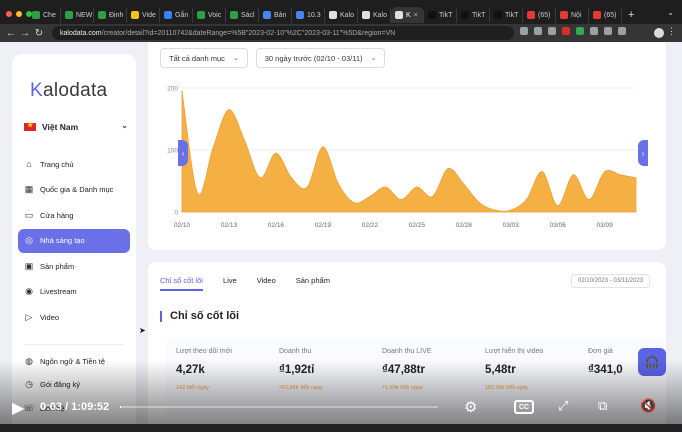 The image size is (682, 432). I want to click on search-icon, so click(524, 31).